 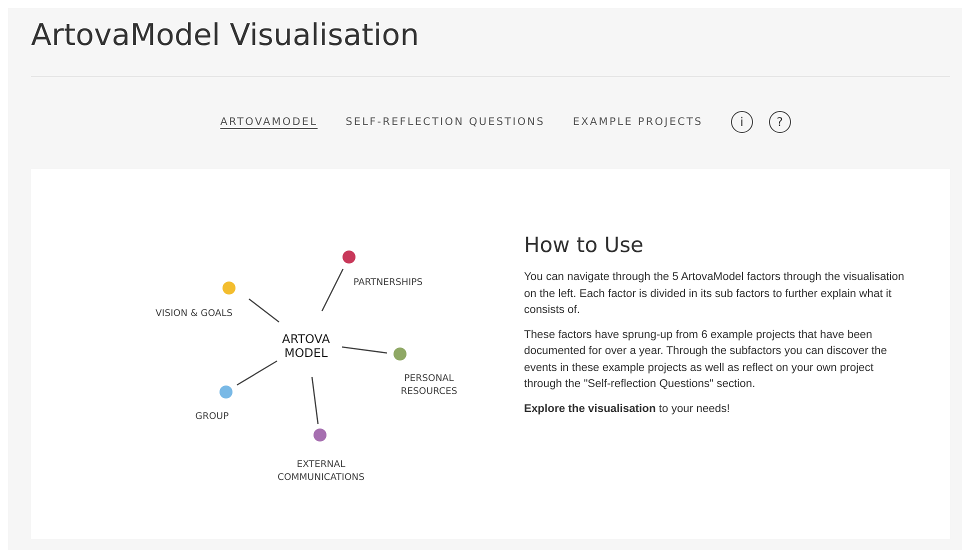 I want to click on nav-tab: ARTOVAMODEL, so click(x=269, y=122).